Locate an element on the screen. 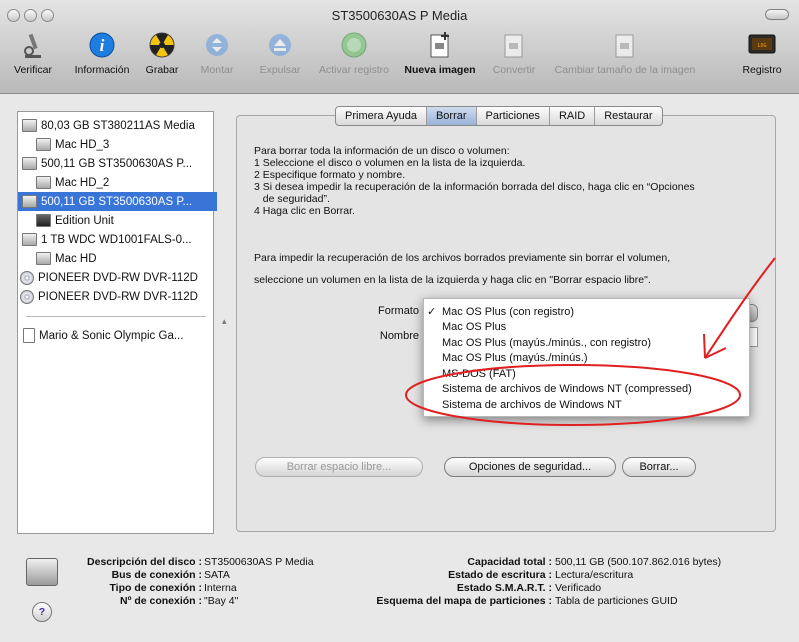  mount-button: Montar is located at coordinates (217, 53).